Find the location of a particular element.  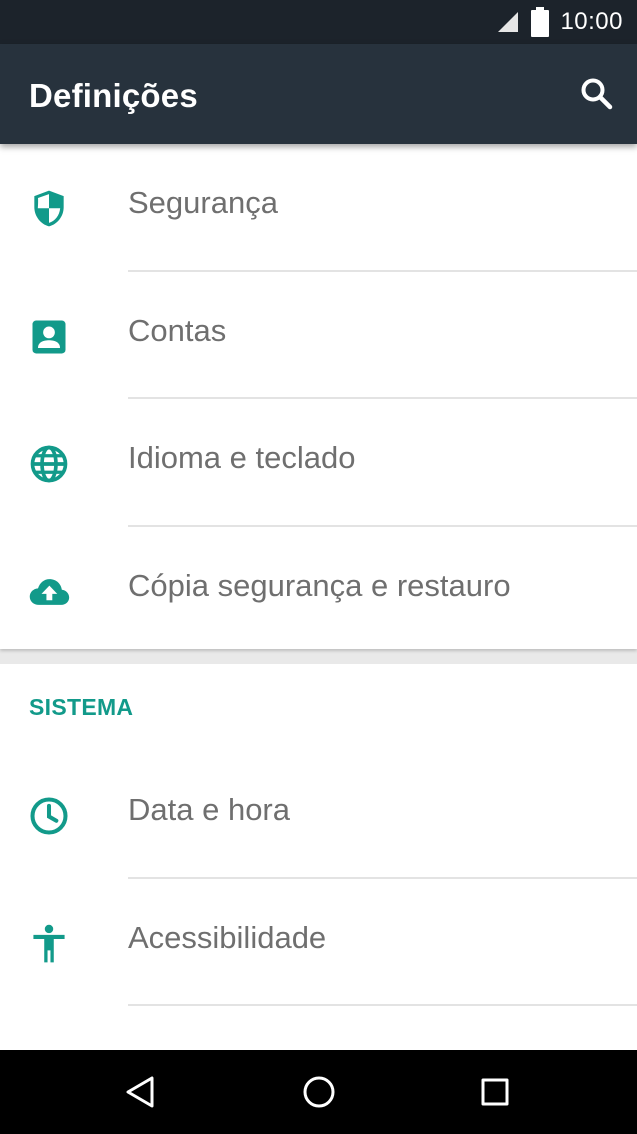

accessibility-icon is located at coordinates (49, 943).